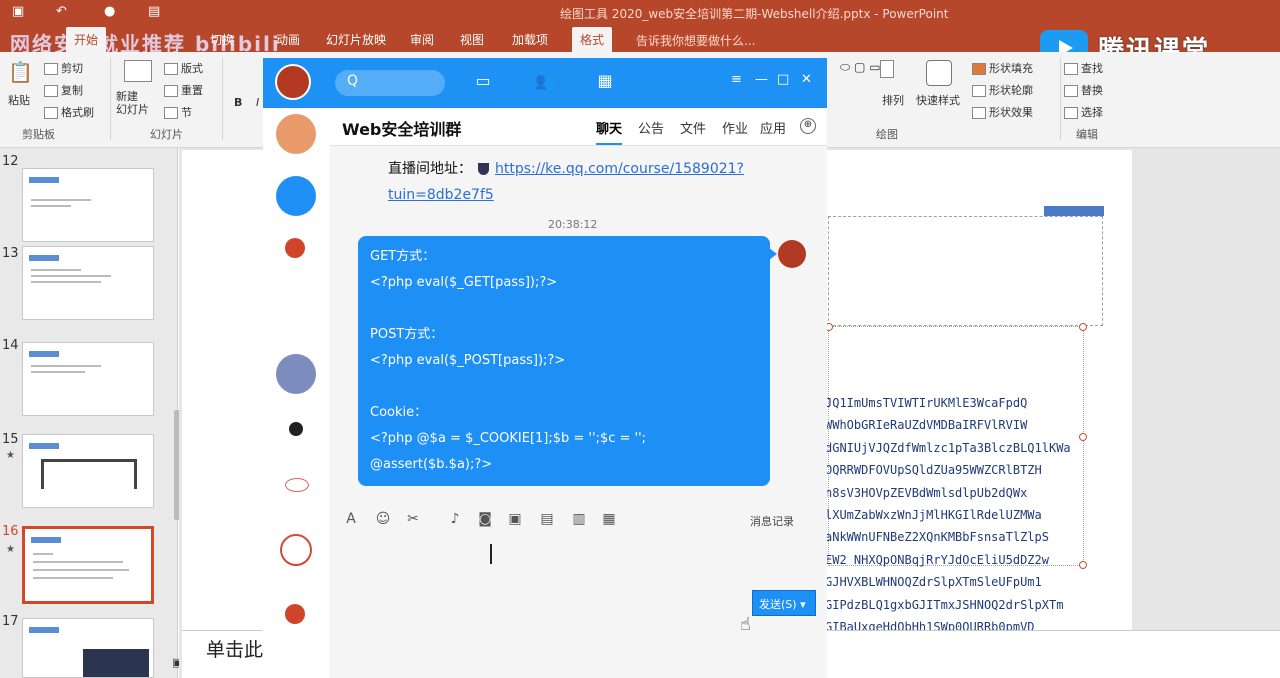  I want to click on image-icon: ▣, so click(515, 520).